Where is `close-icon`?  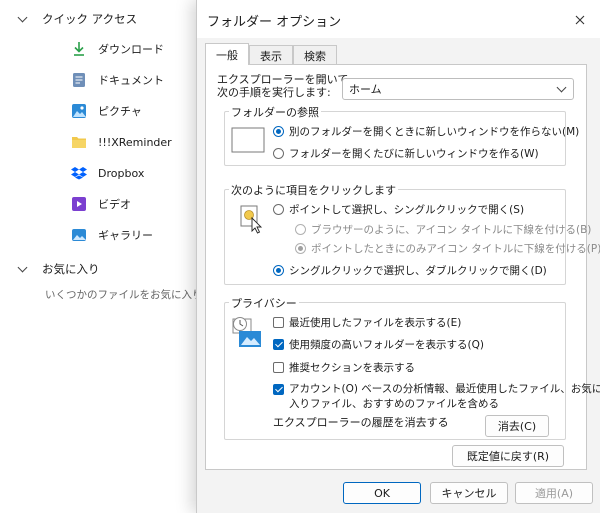
close-icon is located at coordinates (580, 20).